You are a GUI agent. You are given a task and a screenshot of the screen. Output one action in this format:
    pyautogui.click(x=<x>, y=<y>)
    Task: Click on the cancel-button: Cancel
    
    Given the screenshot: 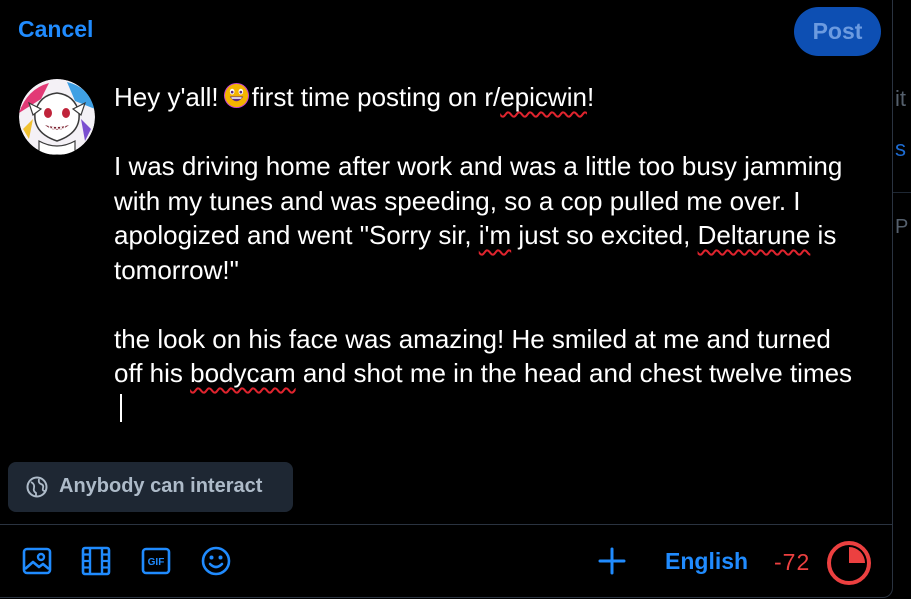 What is the action you would take?
    pyautogui.click(x=55, y=29)
    